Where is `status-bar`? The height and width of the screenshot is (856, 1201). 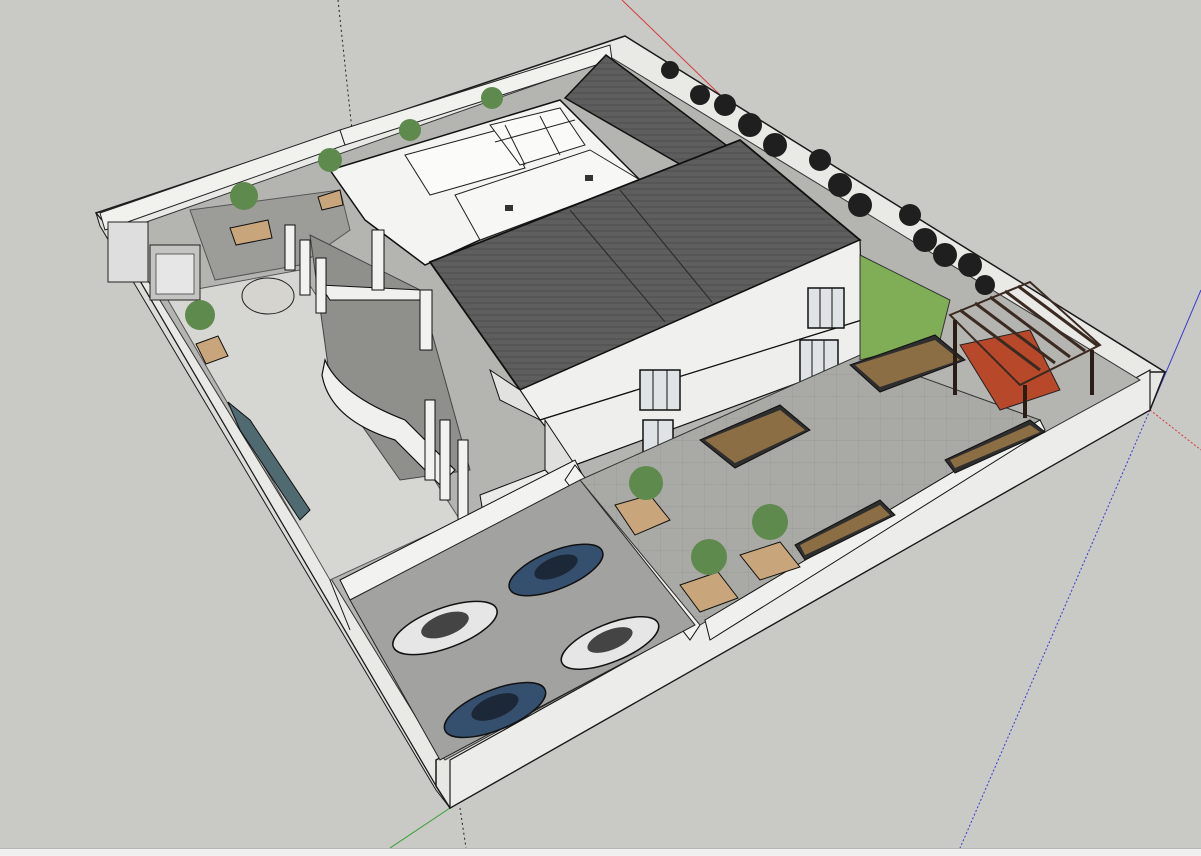
status-bar is located at coordinates (600, 852).